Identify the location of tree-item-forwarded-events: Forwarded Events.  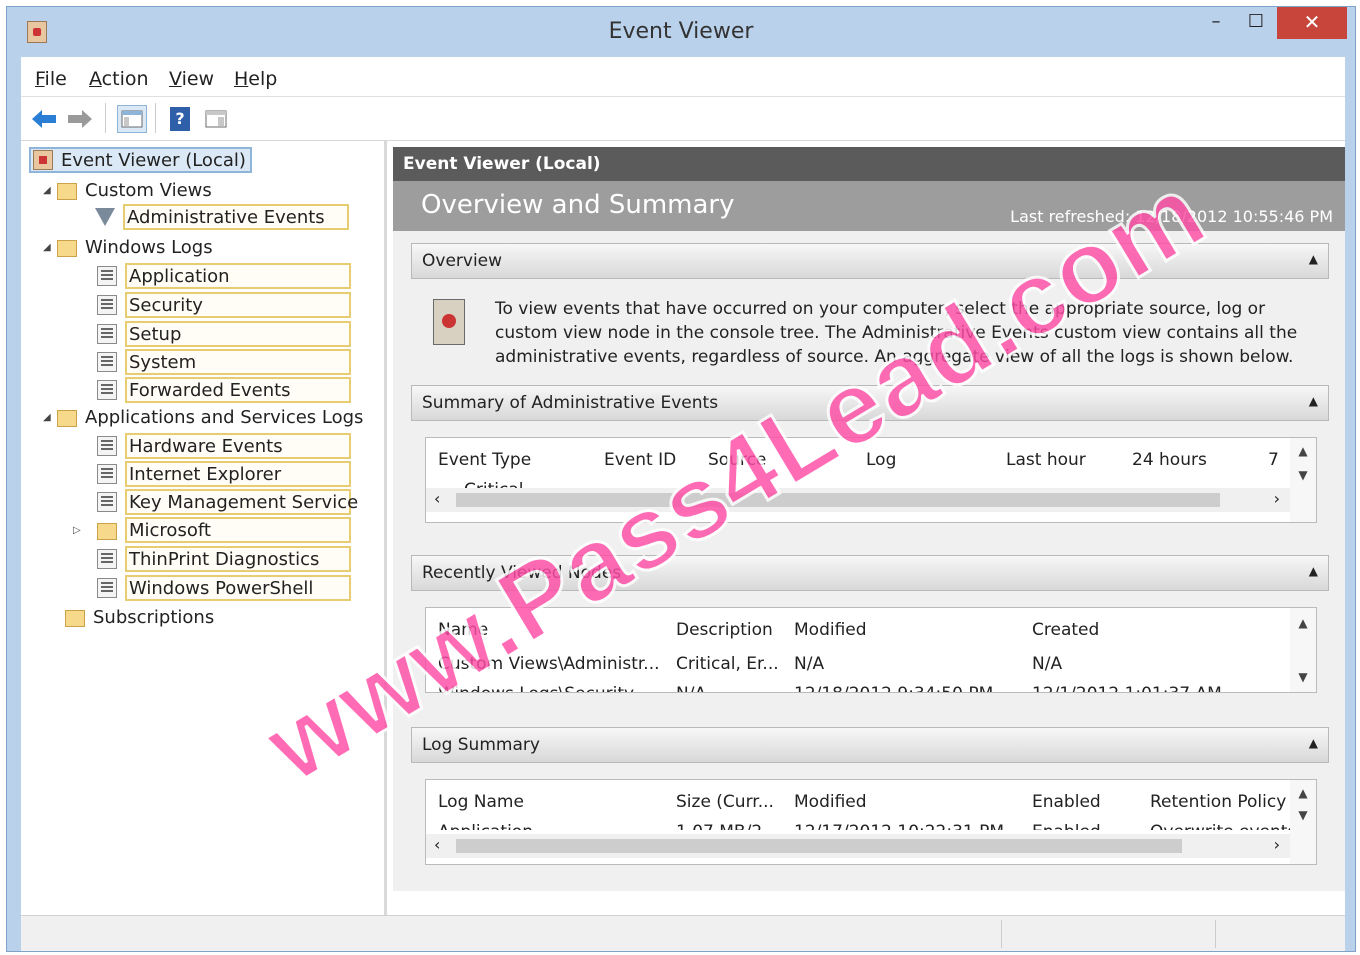
(224, 390).